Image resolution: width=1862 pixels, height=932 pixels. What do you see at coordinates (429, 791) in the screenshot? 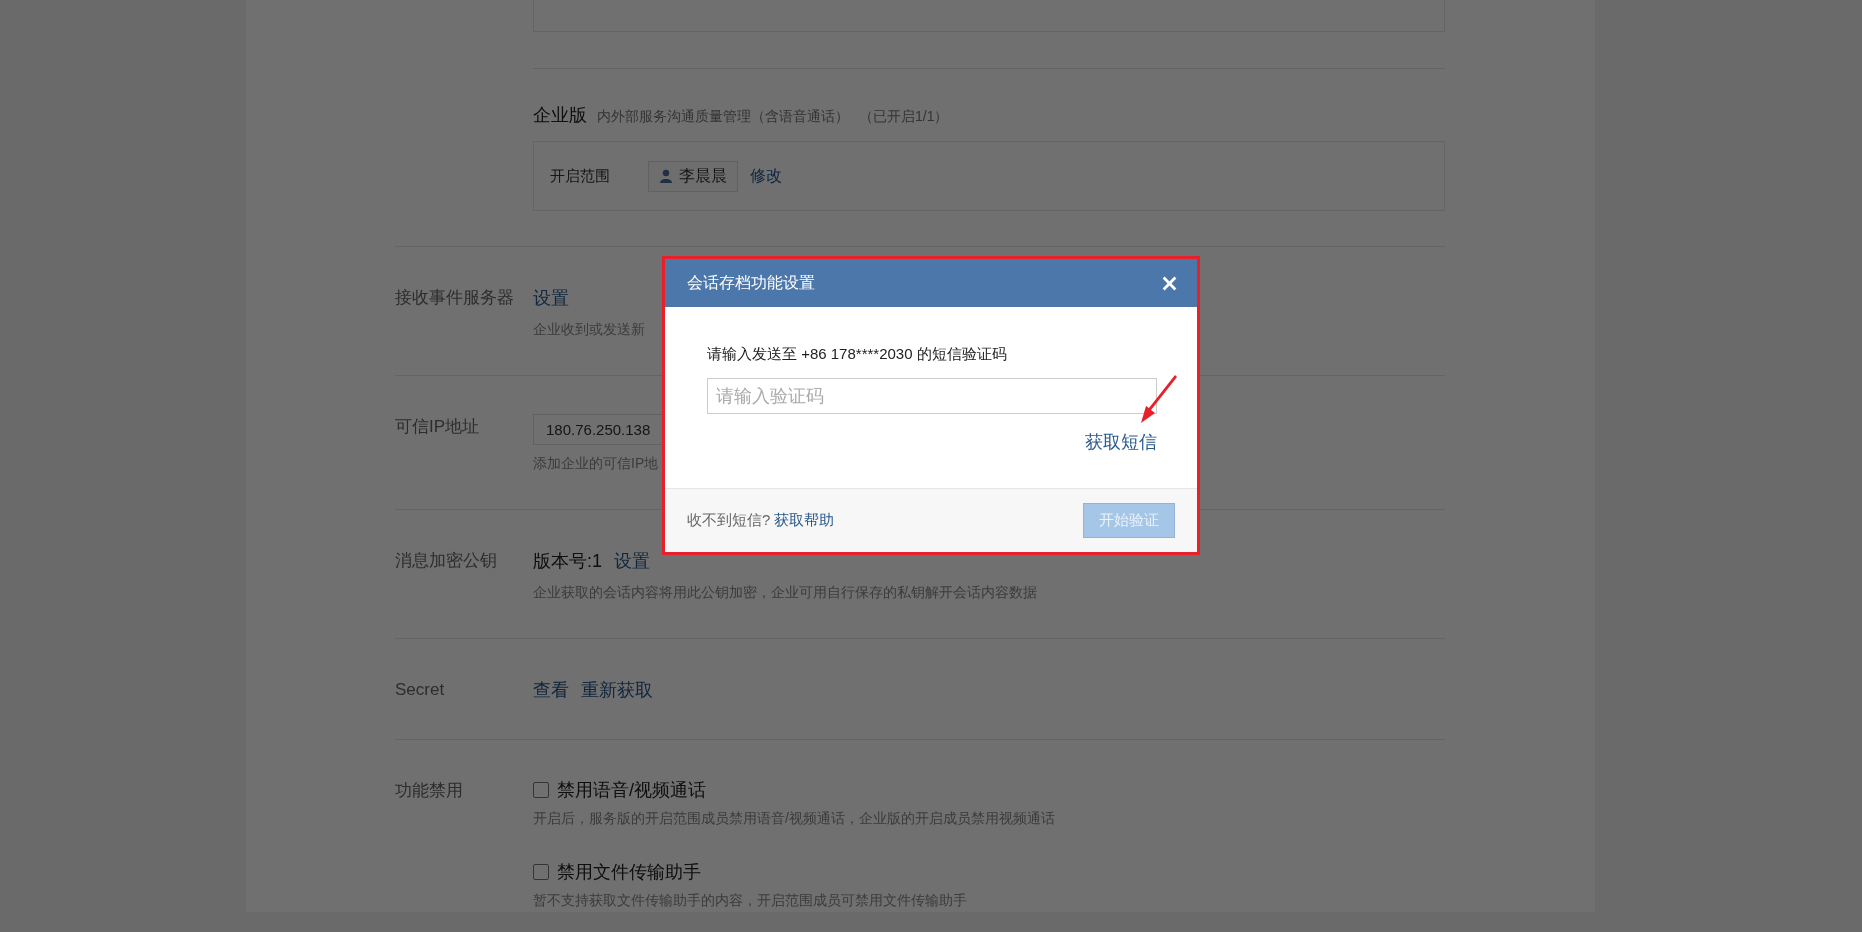
I see `setting-label: 功能禁用` at bounding box center [429, 791].